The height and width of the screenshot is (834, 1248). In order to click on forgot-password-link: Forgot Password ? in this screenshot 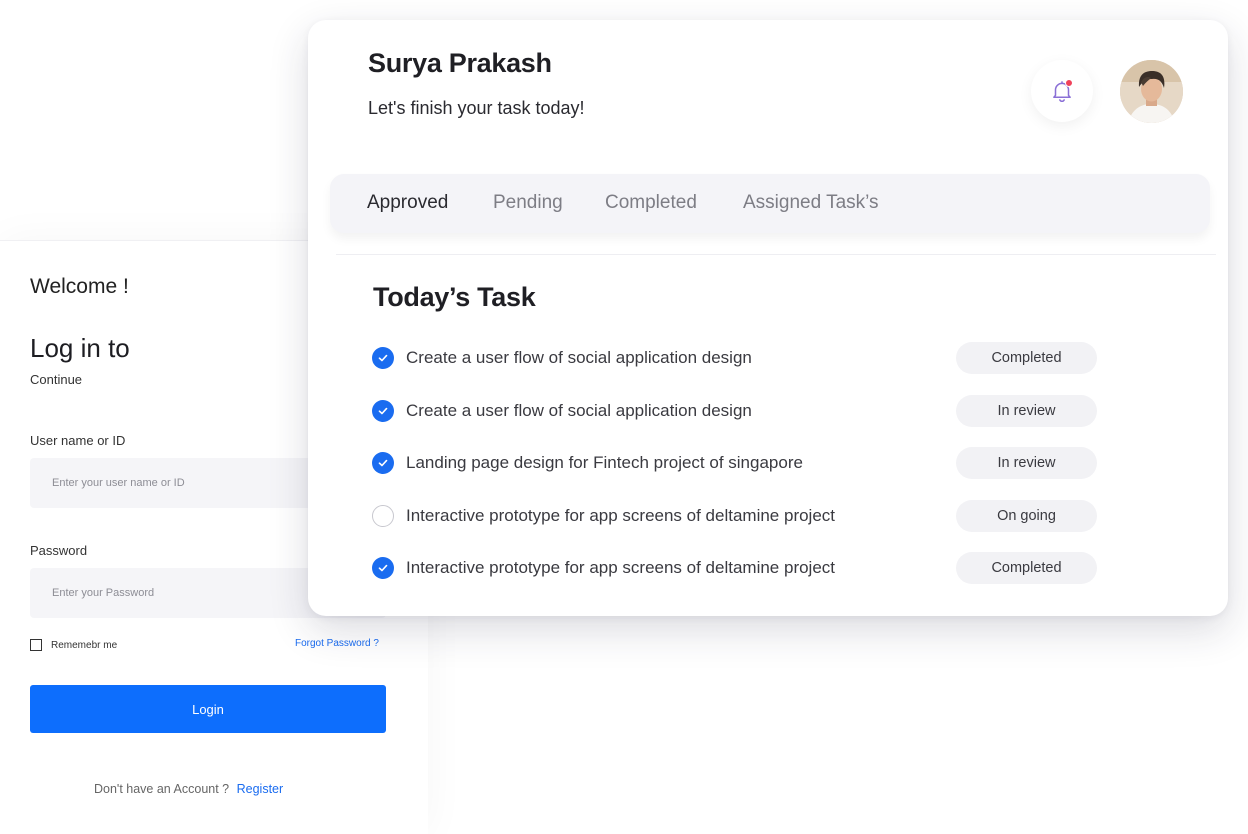, I will do `click(337, 643)`.